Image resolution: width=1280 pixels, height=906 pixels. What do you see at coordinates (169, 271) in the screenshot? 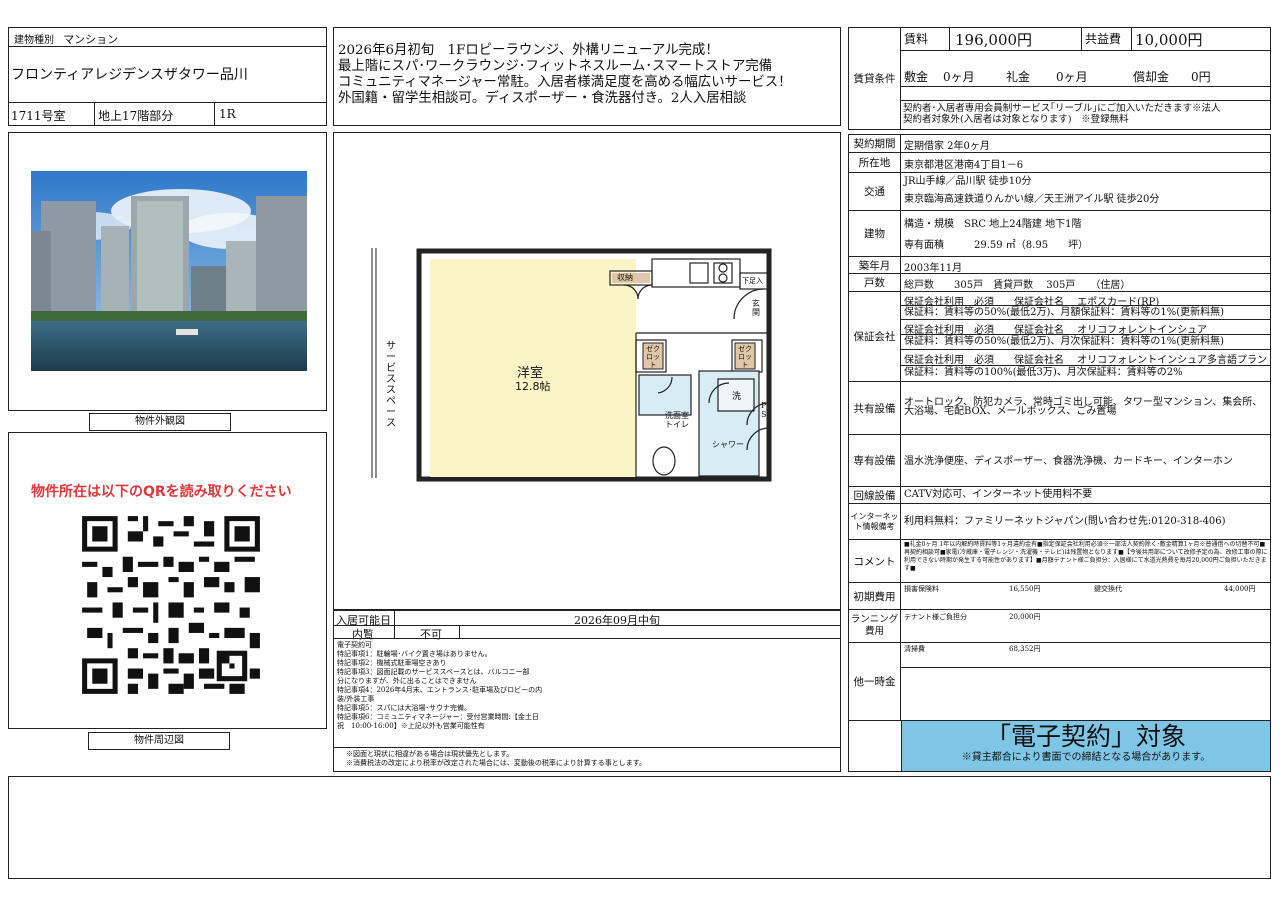
I see `exterior-photo` at bounding box center [169, 271].